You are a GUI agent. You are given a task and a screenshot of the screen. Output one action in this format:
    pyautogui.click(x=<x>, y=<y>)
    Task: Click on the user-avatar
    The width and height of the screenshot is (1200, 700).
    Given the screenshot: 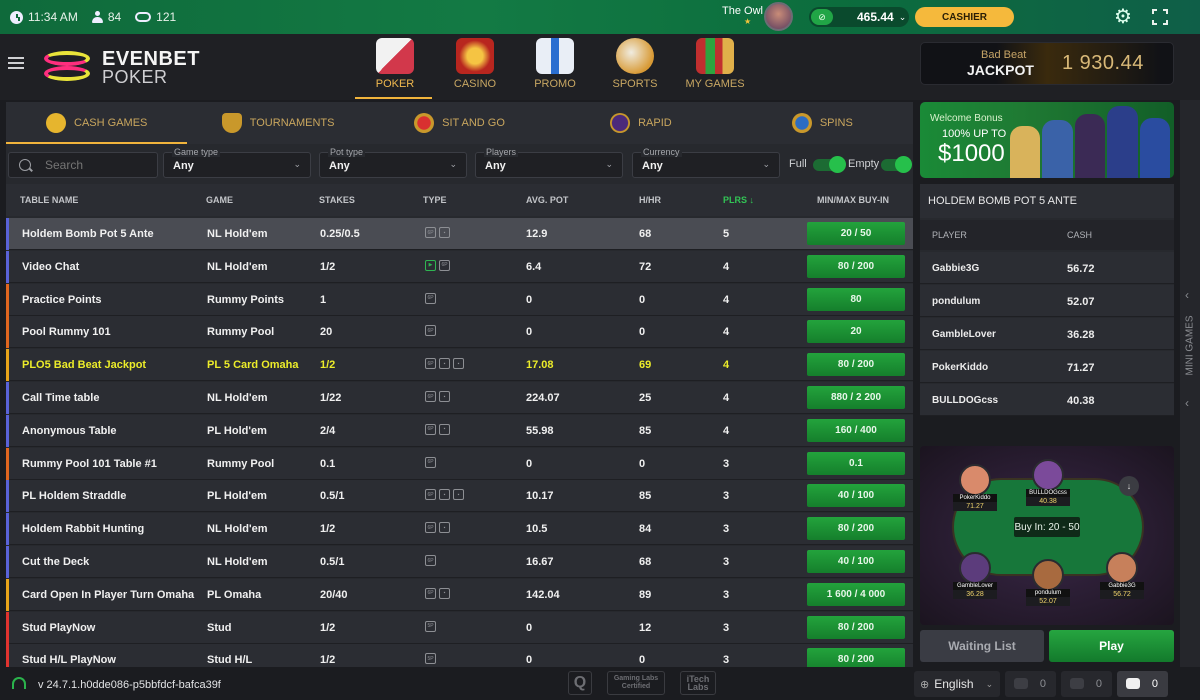 What is the action you would take?
    pyautogui.click(x=778, y=16)
    